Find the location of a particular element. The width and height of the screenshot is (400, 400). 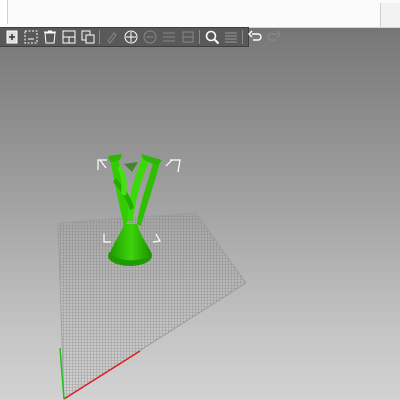

layers-view-button is located at coordinates (230, 37).